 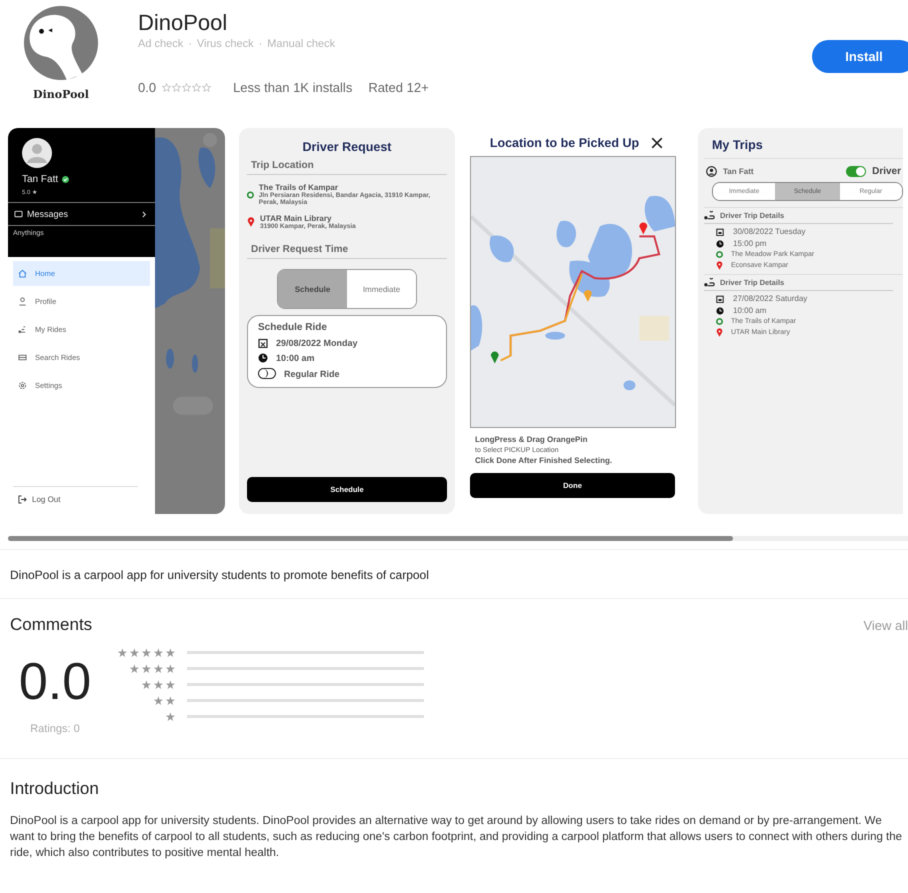 I want to click on ride-date: 29/08/2022 Monday, so click(x=317, y=343).